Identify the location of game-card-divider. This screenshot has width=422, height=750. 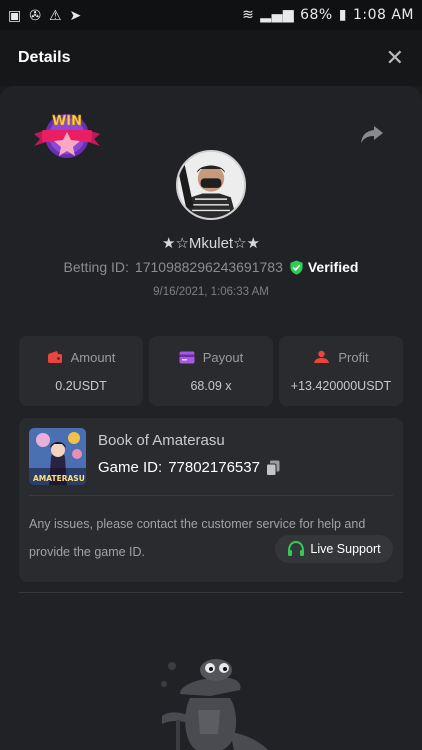
(211, 495).